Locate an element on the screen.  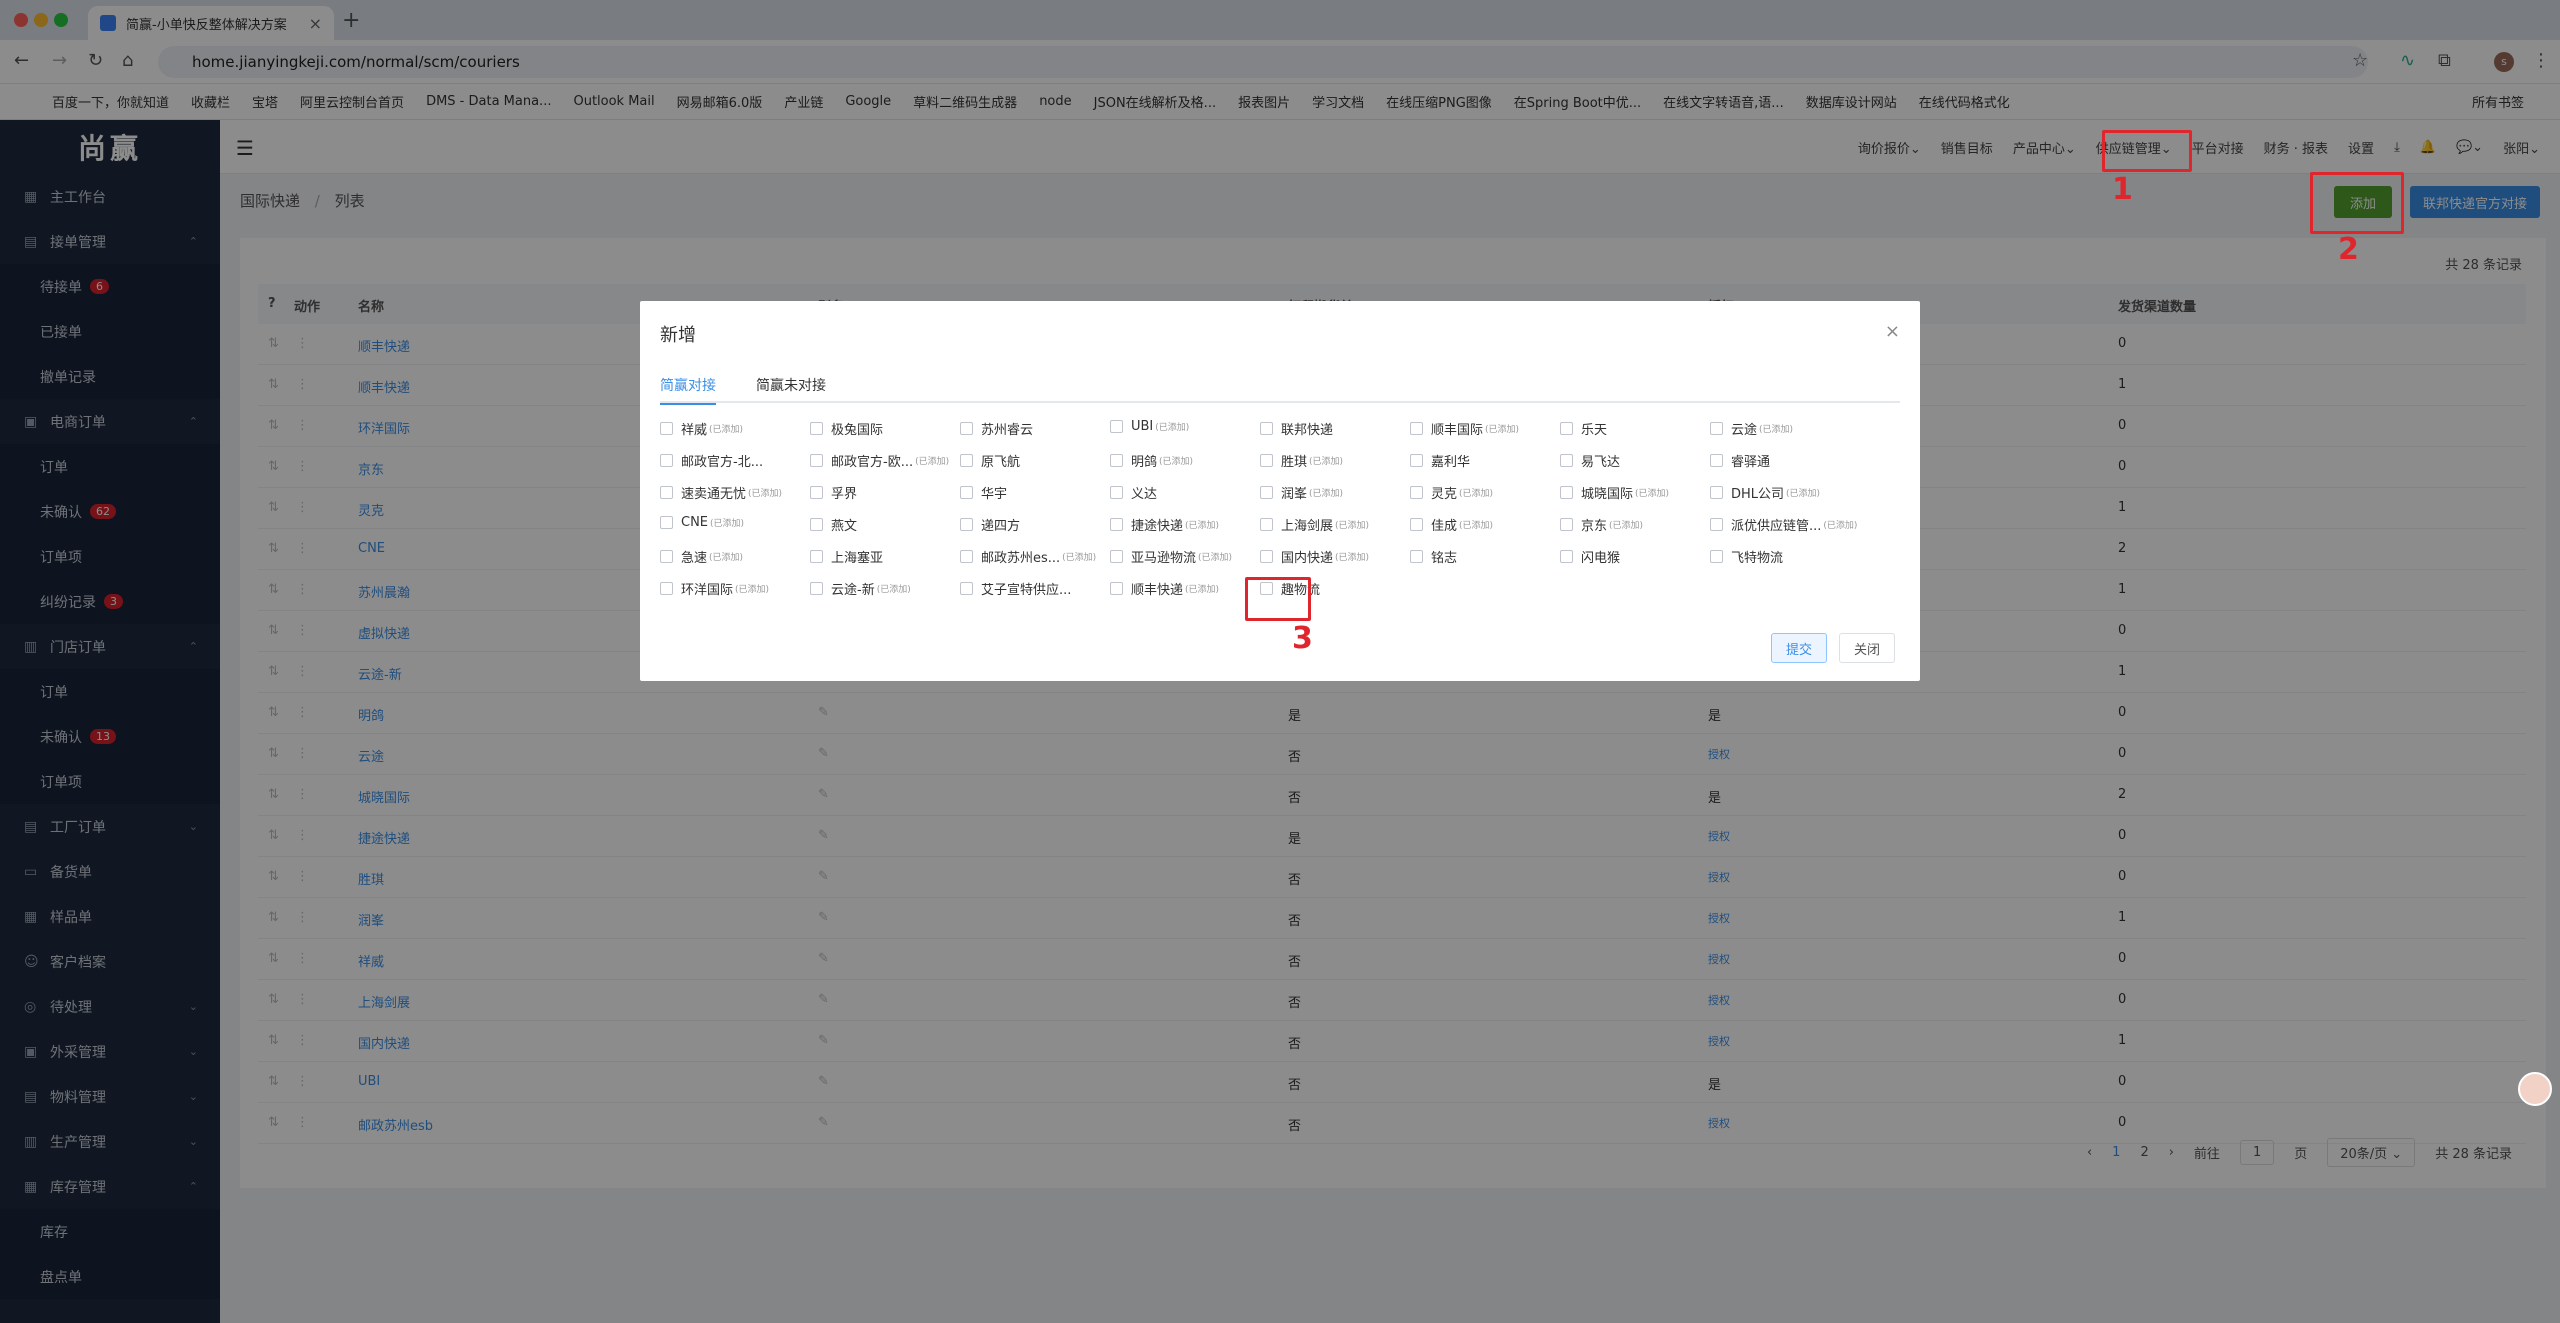
courier-option: 灵克 (已添加) is located at coordinates (1451, 492).